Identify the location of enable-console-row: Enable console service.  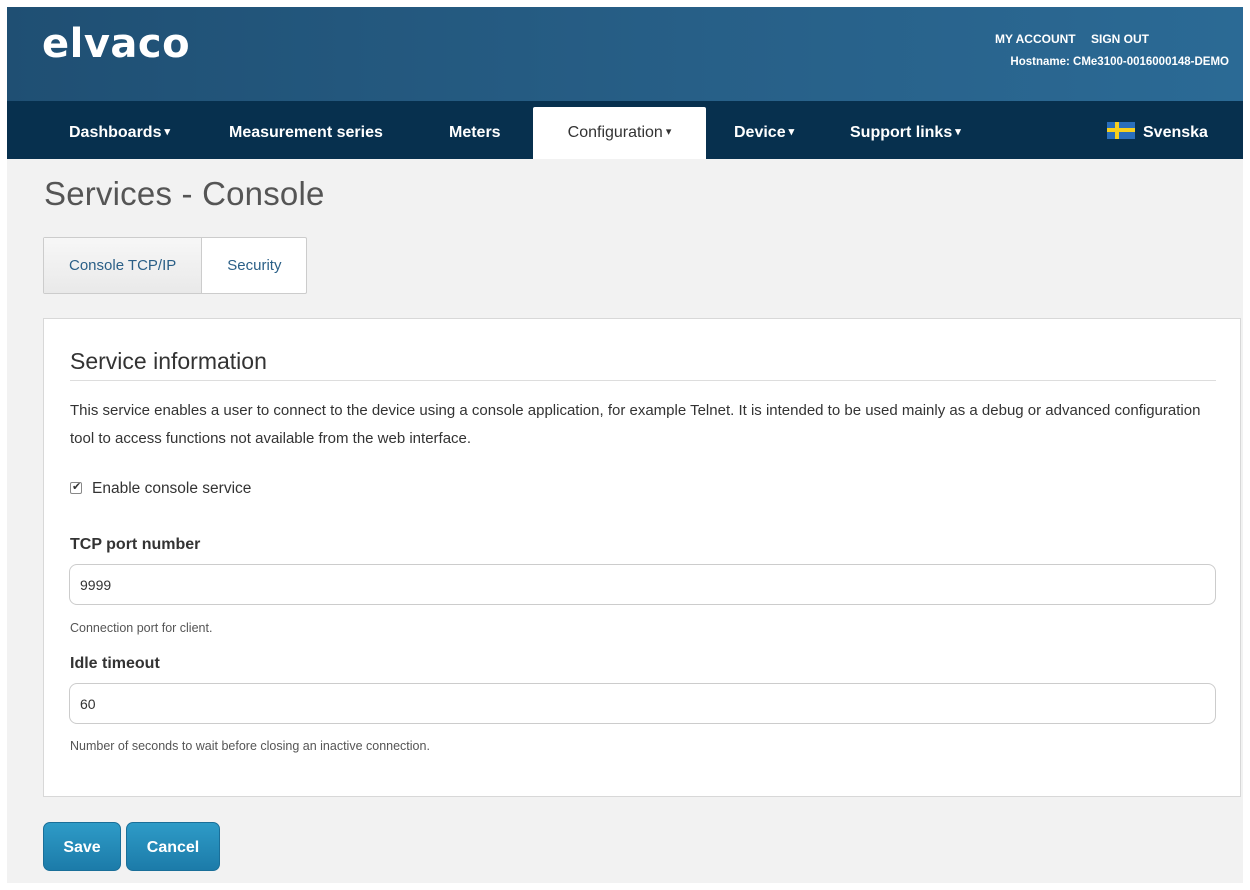
(160, 489).